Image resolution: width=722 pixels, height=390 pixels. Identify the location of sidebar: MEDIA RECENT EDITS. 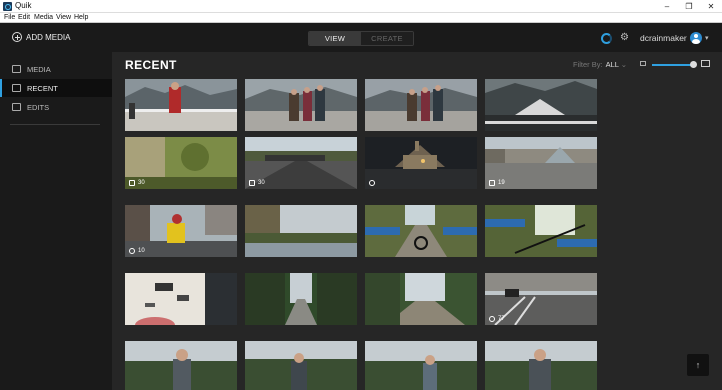
(56, 221).